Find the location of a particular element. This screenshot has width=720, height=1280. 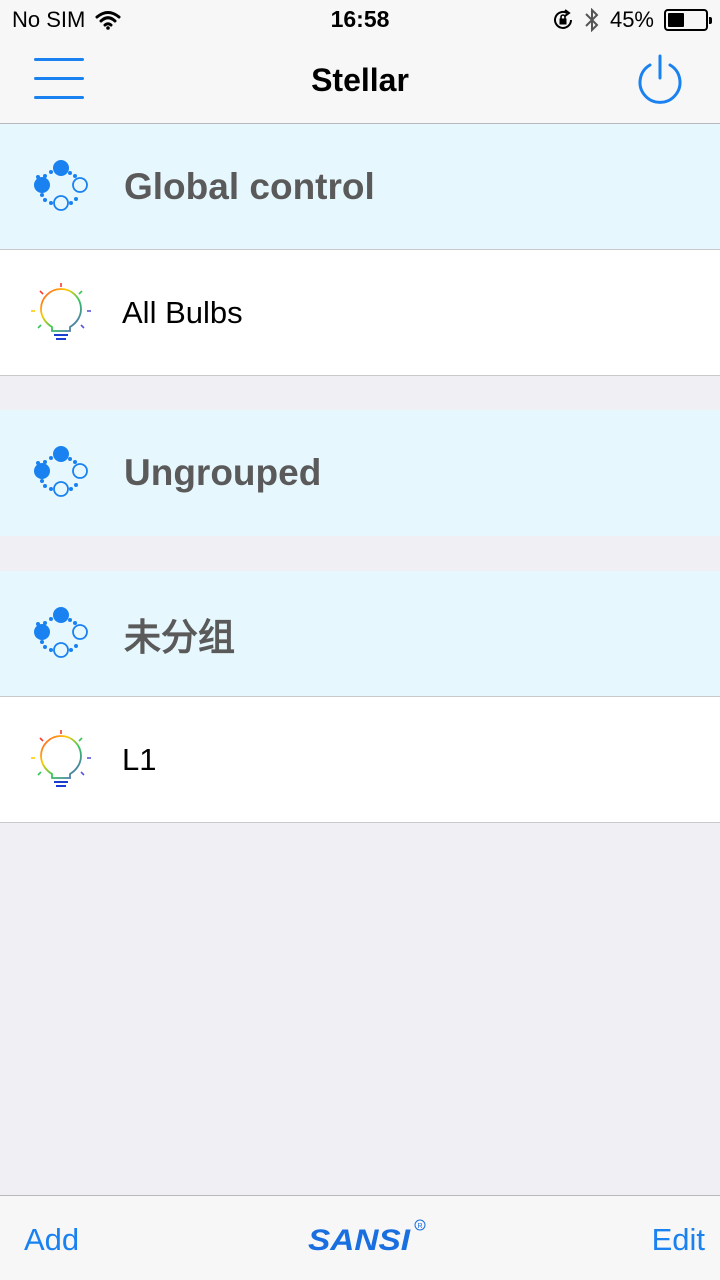

edit-button: Edit is located at coordinates (678, 1240).